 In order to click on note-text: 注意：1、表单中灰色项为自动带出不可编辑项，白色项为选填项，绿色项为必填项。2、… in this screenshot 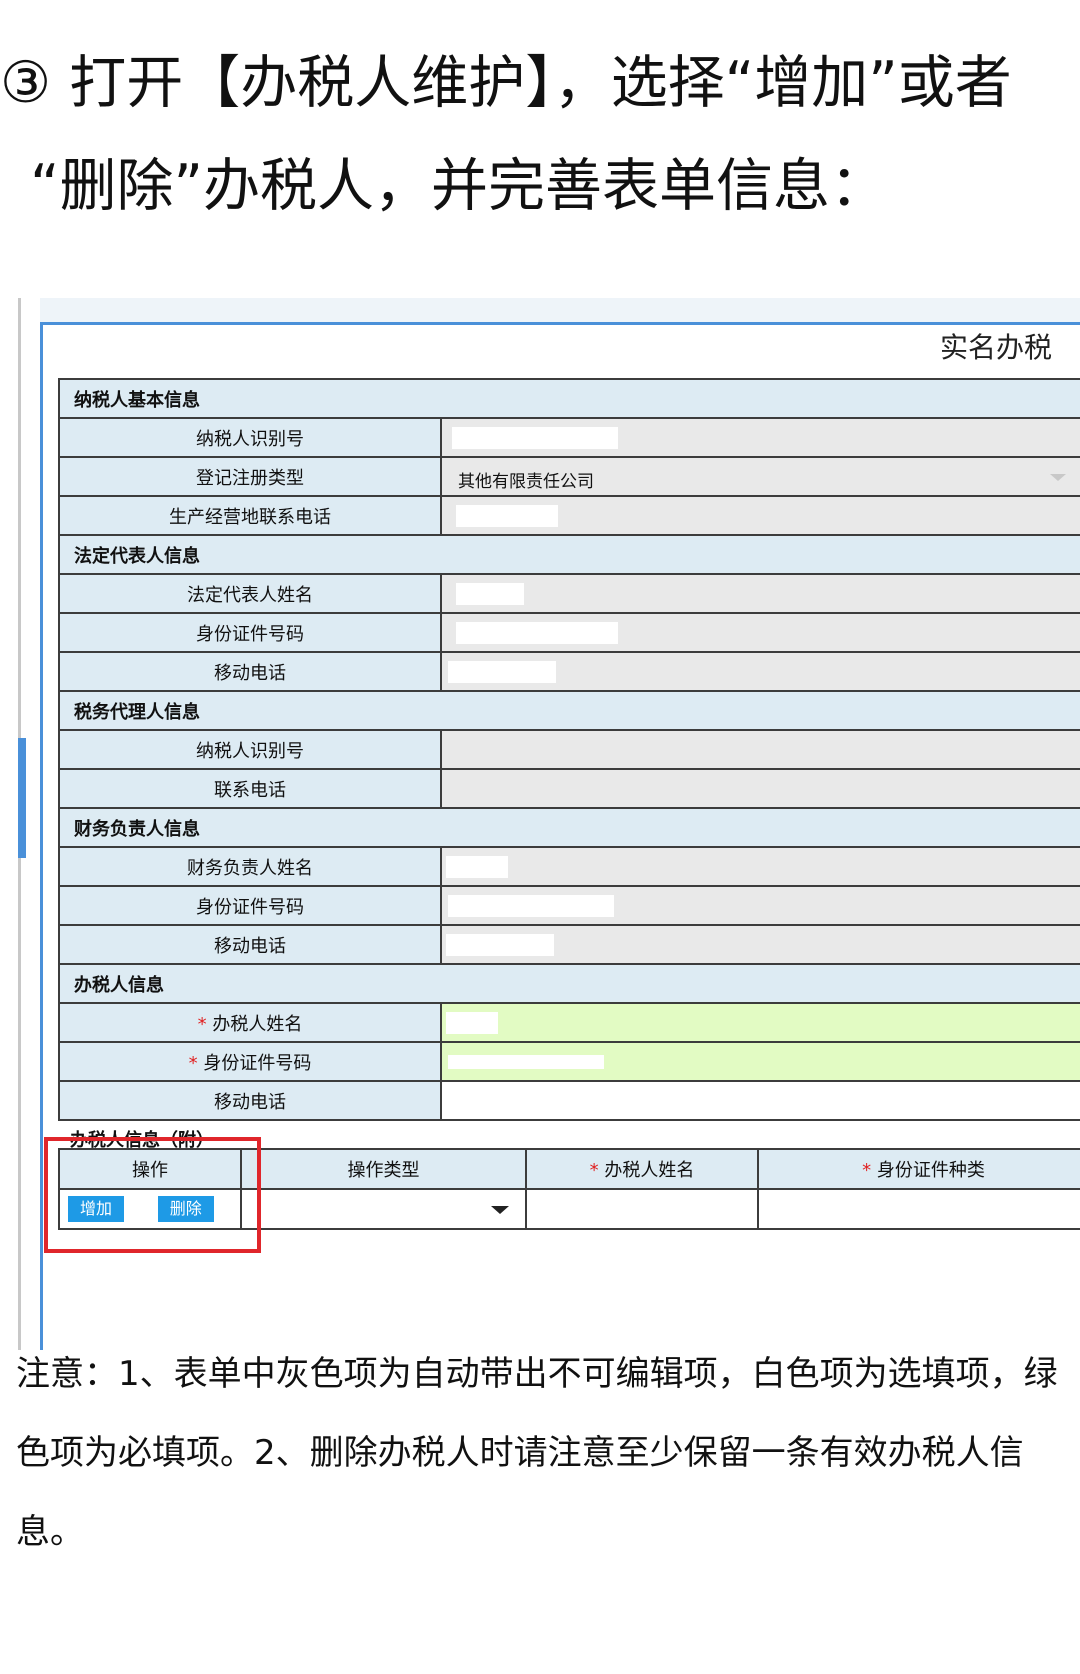, I will do `click(537, 1453)`.